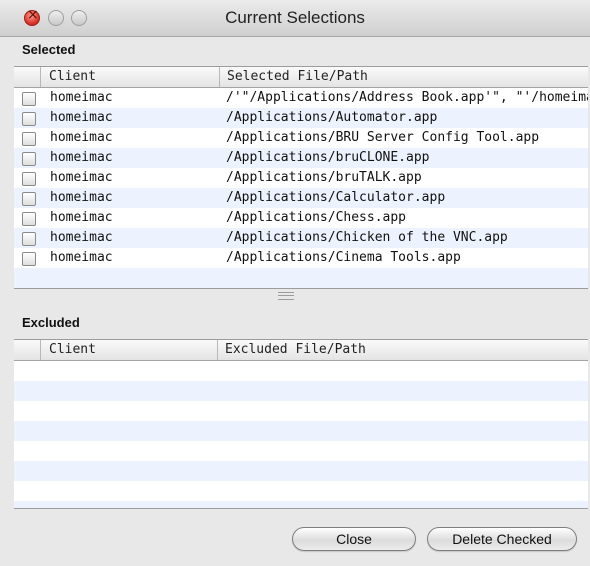 This screenshot has width=590, height=566. I want to click on close-button: Close, so click(354, 539).